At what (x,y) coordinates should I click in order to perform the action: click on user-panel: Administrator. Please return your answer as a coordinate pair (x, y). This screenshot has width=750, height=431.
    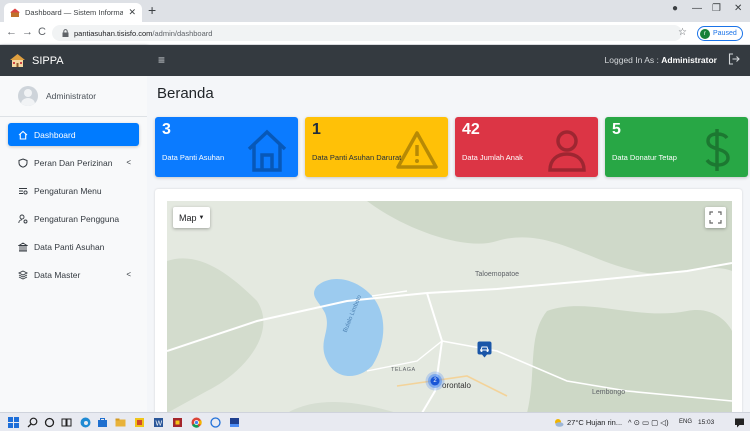
    Looking at the image, I should click on (73, 96).